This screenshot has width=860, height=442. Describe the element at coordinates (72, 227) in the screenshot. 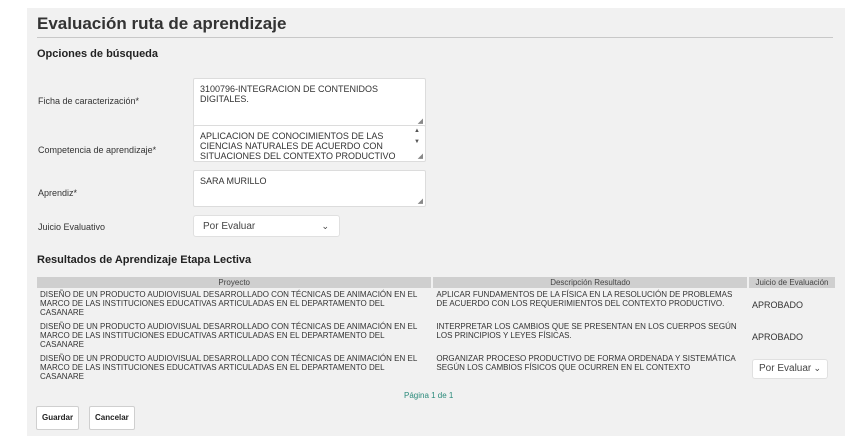

I see `juicio-label: Juicio Evaluativo` at that location.